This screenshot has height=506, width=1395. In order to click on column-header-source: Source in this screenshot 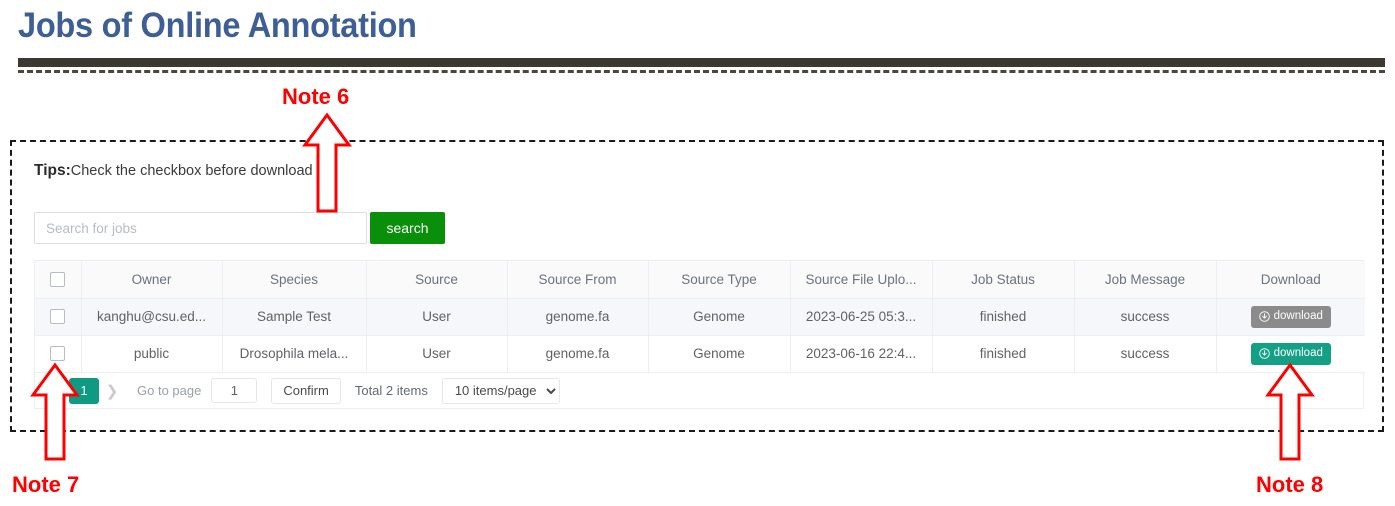, I will do `click(437, 280)`.